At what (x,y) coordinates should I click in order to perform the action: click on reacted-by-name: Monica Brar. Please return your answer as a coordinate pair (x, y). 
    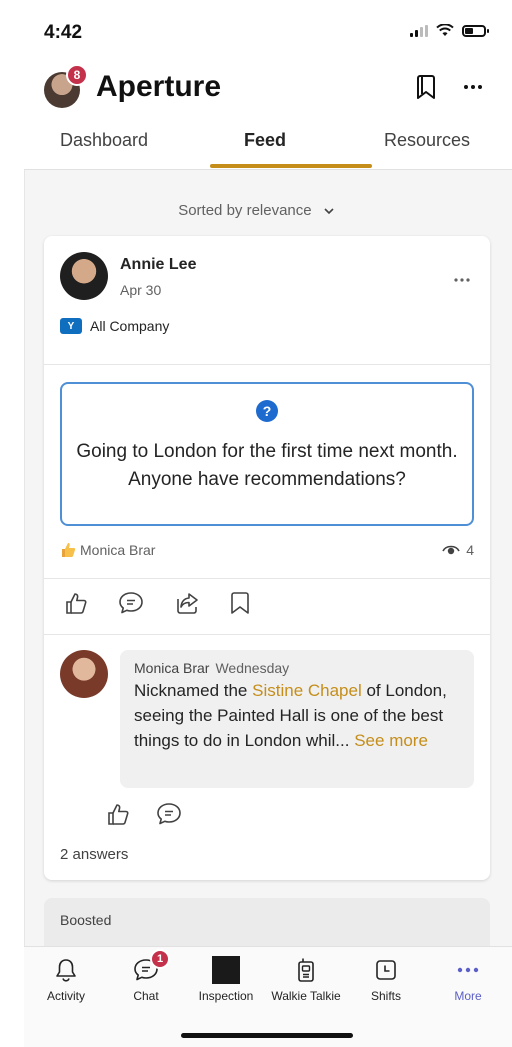
    Looking at the image, I should click on (118, 550).